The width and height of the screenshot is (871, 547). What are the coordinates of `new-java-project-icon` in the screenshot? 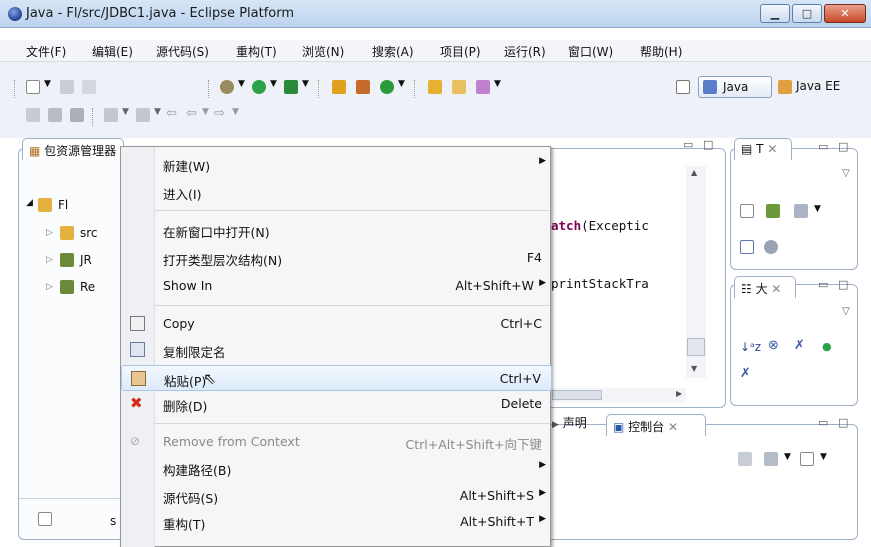 It's located at (339, 87).